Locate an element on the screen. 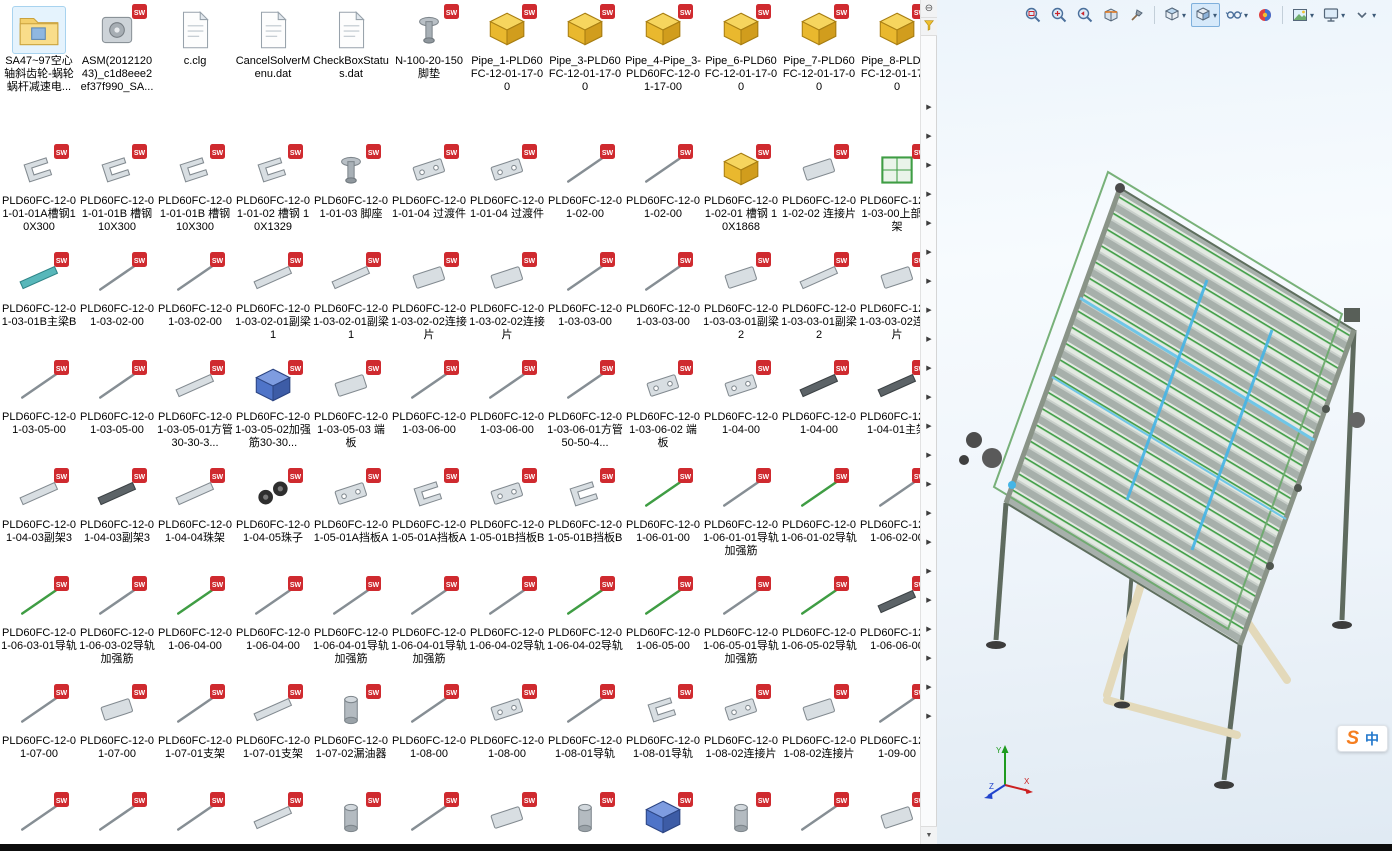 Image resolution: width=1392 pixels, height=851 pixels. expand-button: ▾ is located at coordinates (1364, 15).